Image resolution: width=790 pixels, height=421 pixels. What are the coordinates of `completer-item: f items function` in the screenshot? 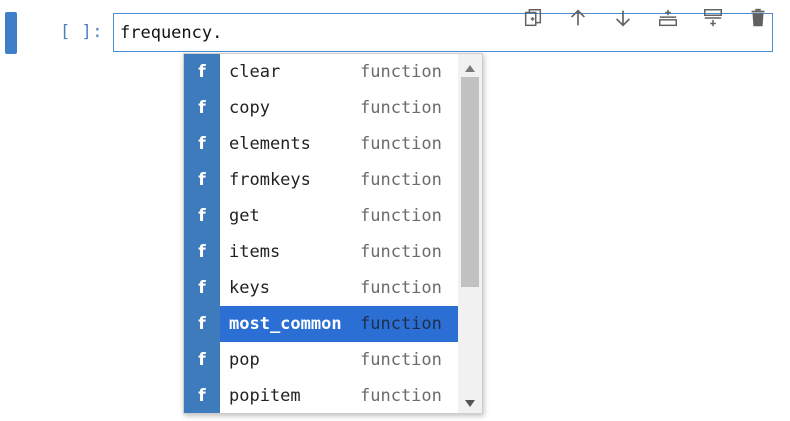 It's located at (321, 252).